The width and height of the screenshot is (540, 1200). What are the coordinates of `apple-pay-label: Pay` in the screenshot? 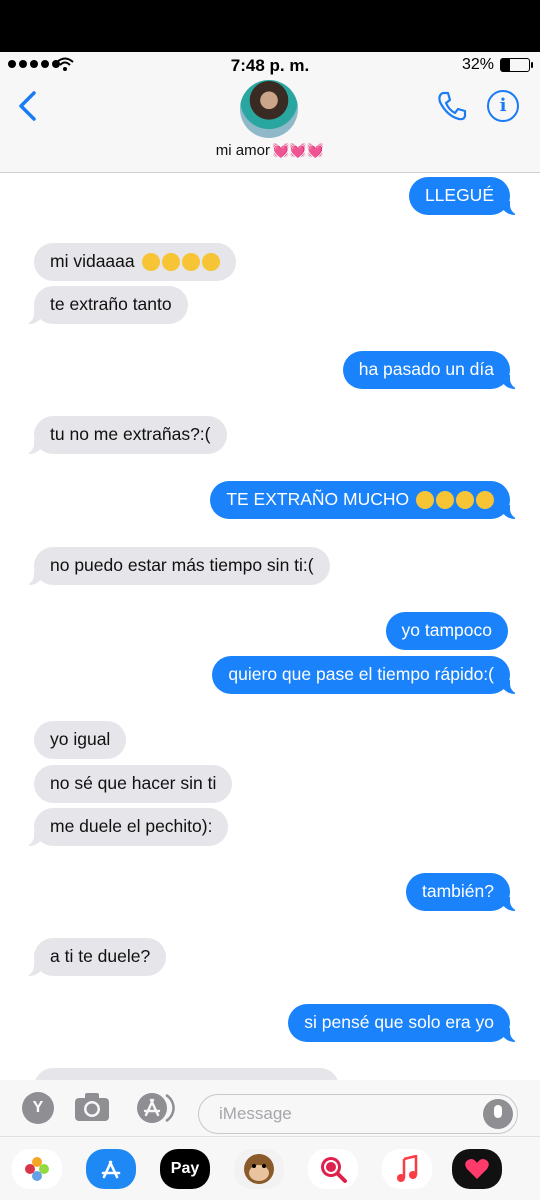 It's located at (185, 1168).